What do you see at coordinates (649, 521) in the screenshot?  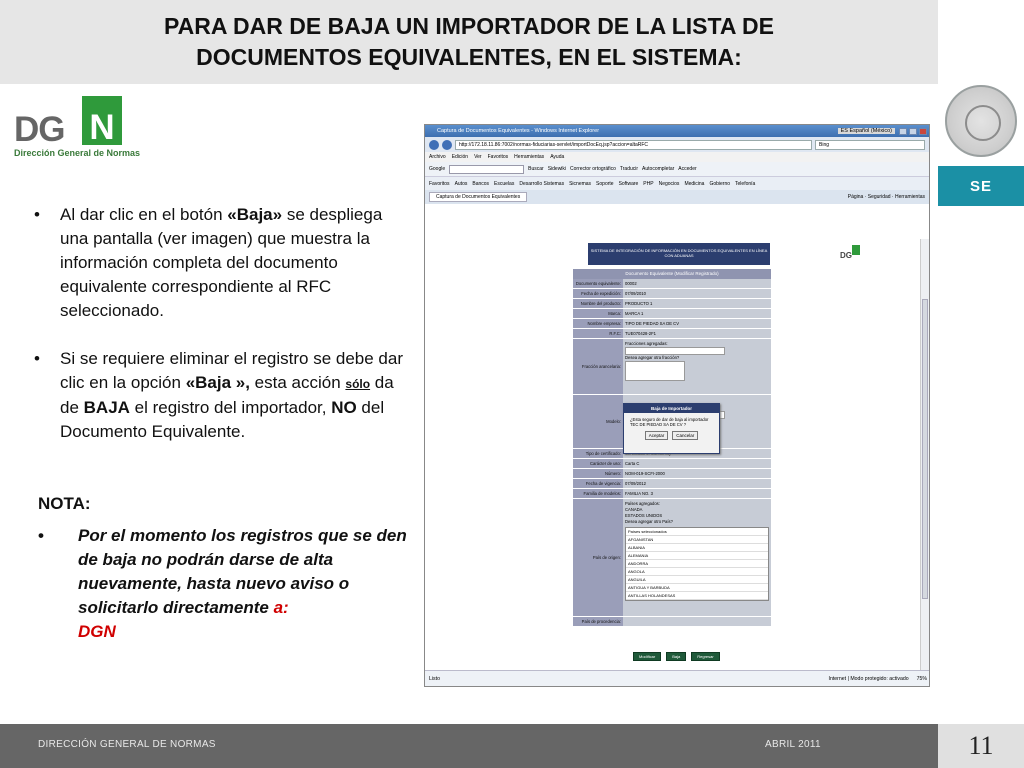 I see `paises-otro-label: Desea agregar otro País?` at bounding box center [649, 521].